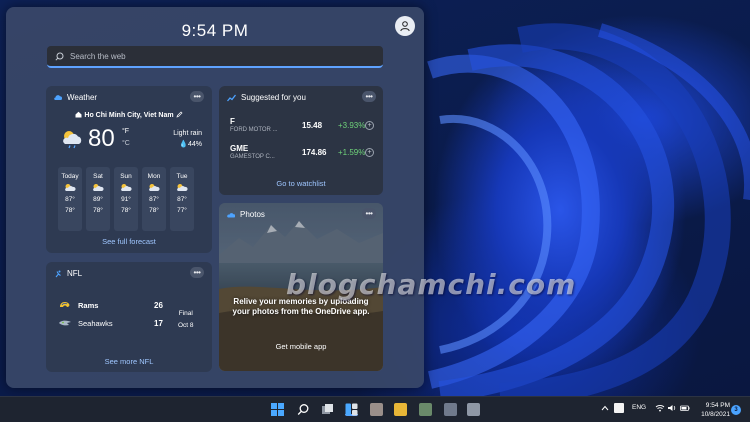  Describe the element at coordinates (302, 152) in the screenshot. I see `stock-row: GME GAMESTOP C... 174.86 +1.59% +` at that location.